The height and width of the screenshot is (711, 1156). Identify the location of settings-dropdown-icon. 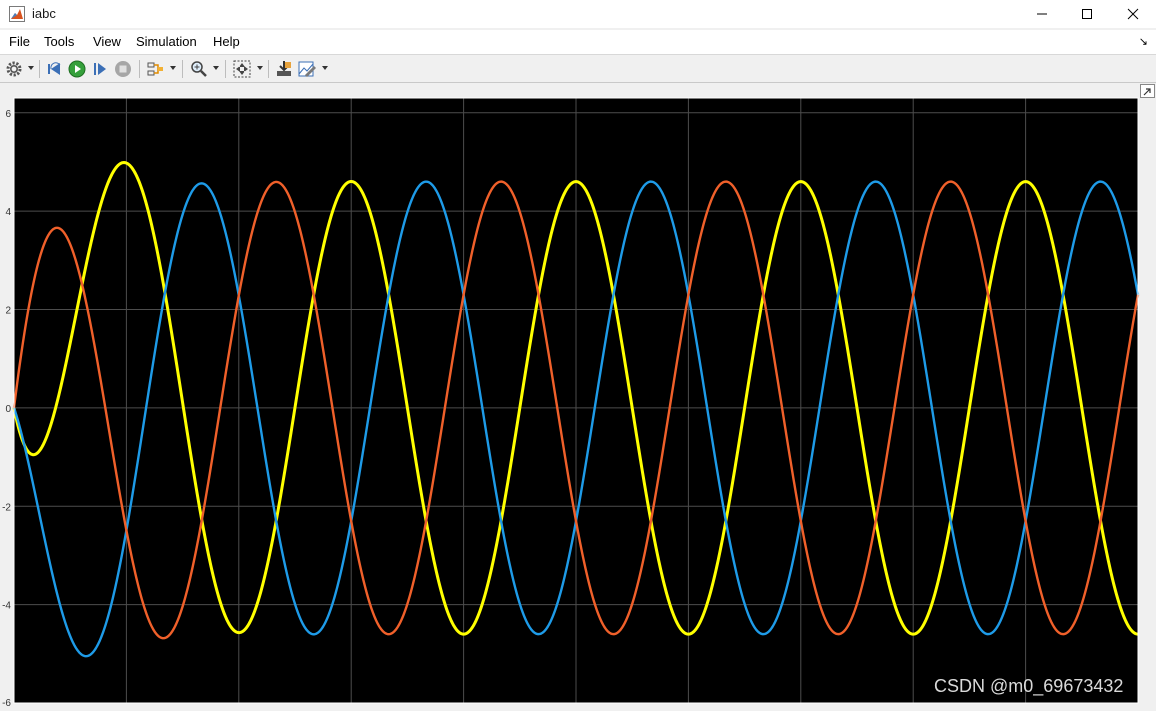
(31, 68).